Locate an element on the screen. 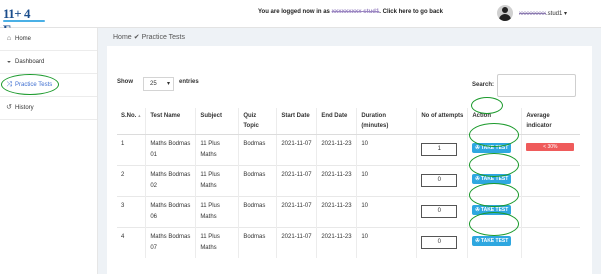 This screenshot has width=601, height=274. col-subject-label: Subject is located at coordinates (211, 116).